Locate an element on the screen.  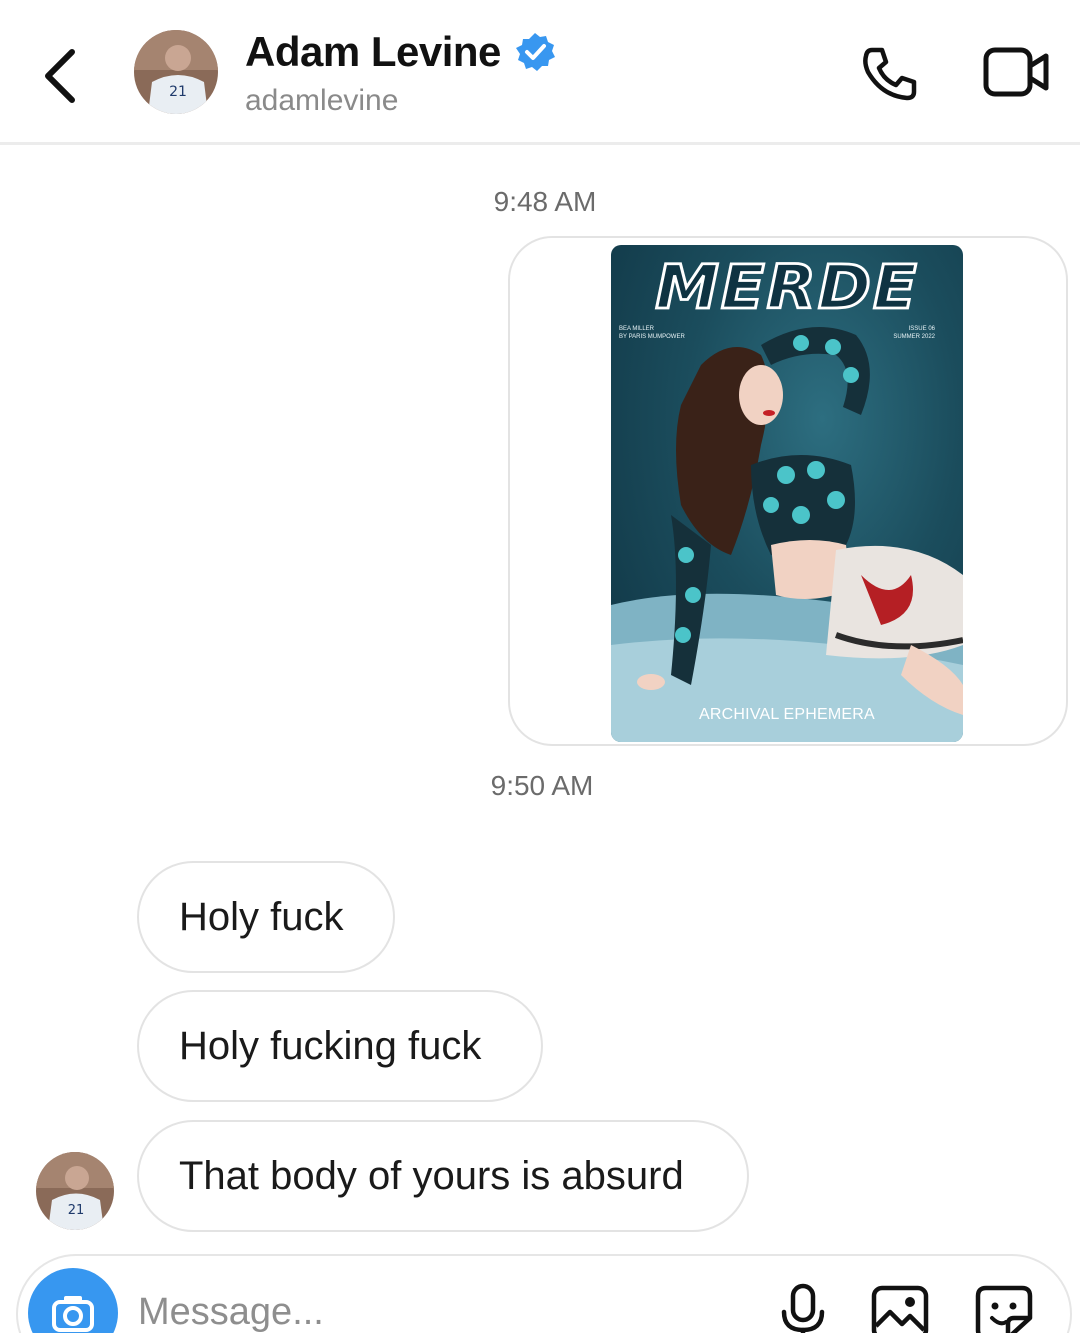
camera-button is located at coordinates (73, 1300).